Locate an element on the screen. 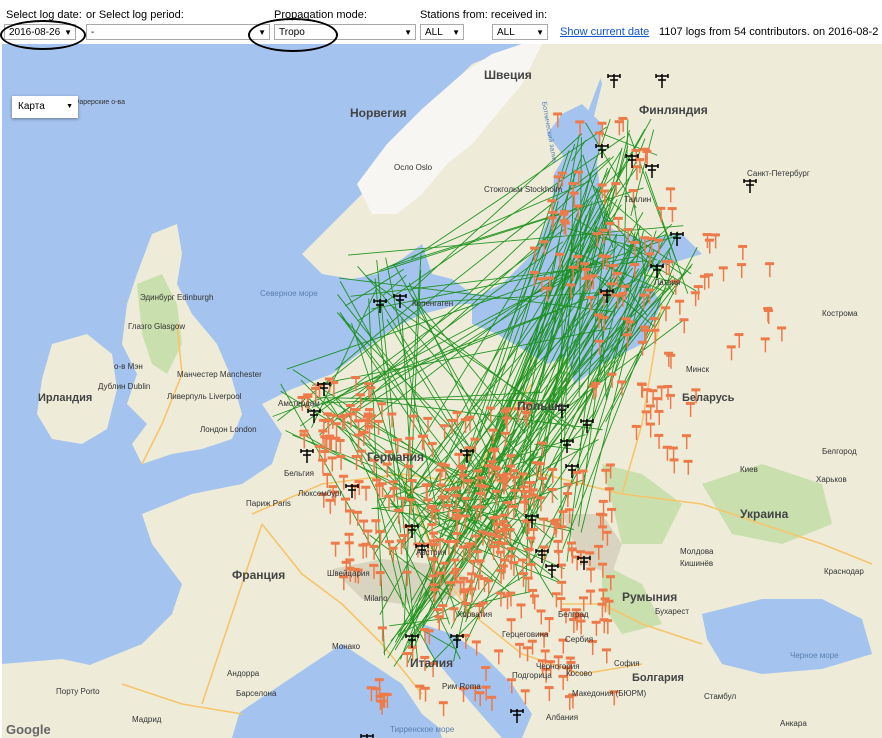  place-label: Рим Roma is located at coordinates (461, 686).